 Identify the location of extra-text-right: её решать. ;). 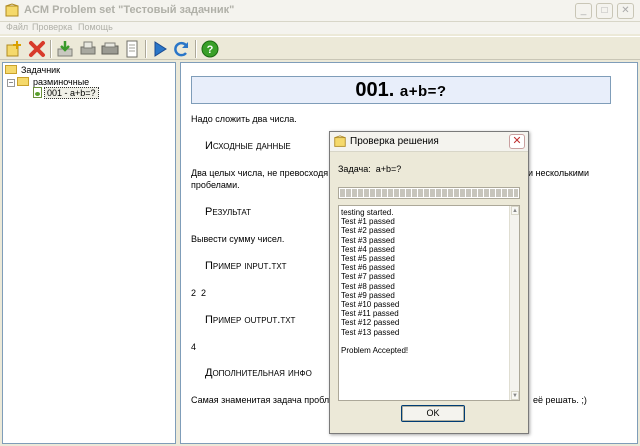
(560, 400).